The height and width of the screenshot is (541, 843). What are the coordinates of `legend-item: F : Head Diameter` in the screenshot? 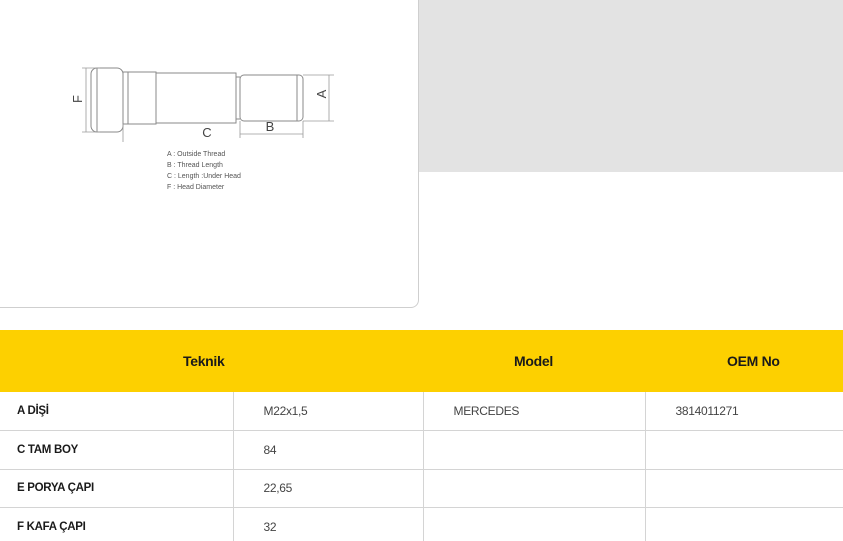 It's located at (196, 187).